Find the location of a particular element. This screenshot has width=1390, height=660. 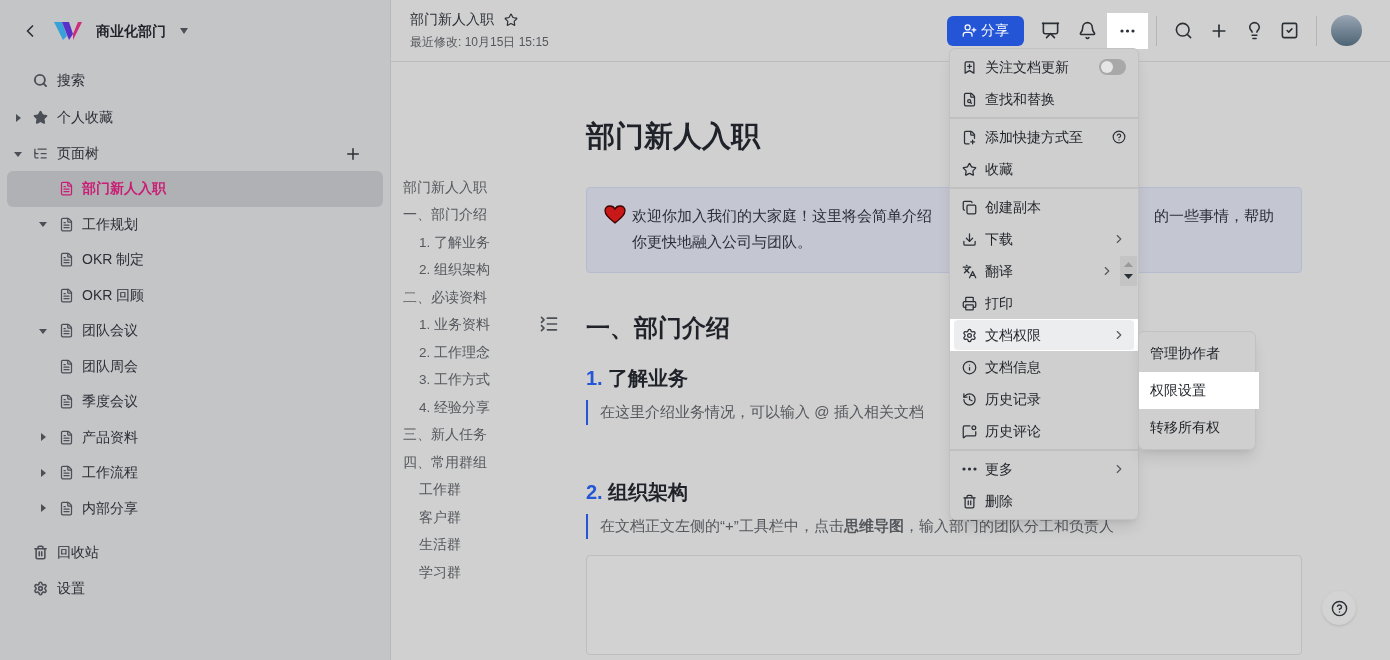

outline-item: 1. 了解业务 is located at coordinates (470, 243).